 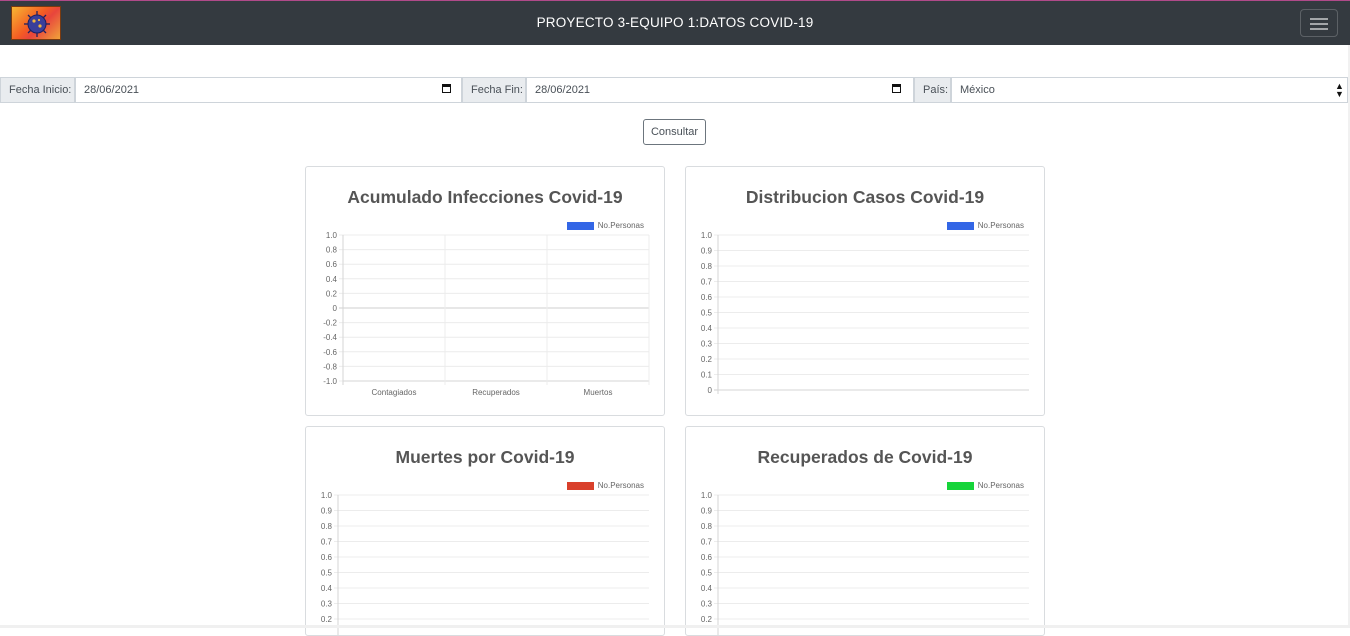 What do you see at coordinates (330, 366) in the screenshot?
I see `y-tick-label: -0.8` at bounding box center [330, 366].